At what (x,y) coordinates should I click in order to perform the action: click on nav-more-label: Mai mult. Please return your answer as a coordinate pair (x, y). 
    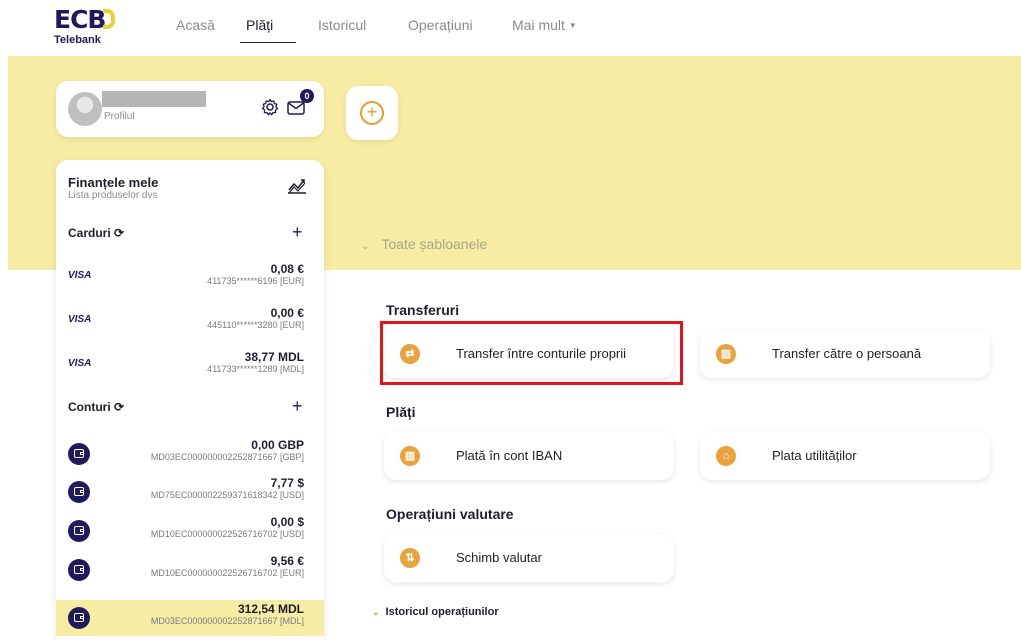
    Looking at the image, I should click on (538, 25).